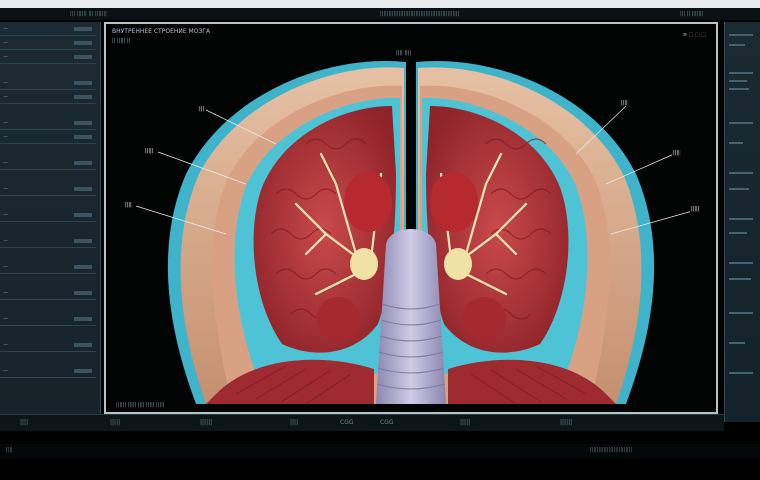  What do you see at coordinates (380, 451) in the screenshot?
I see `status-bar: |||| |||||||||||||||||||||||||` at bounding box center [380, 451].